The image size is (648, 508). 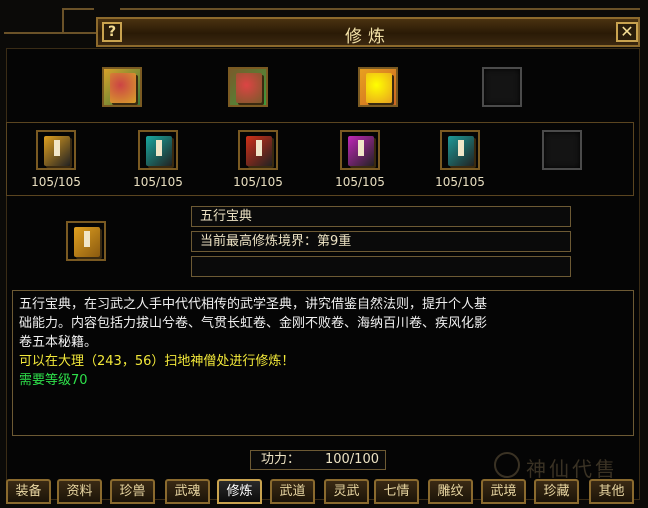 I want to click on cyan-book-icon, so click(x=158, y=150).